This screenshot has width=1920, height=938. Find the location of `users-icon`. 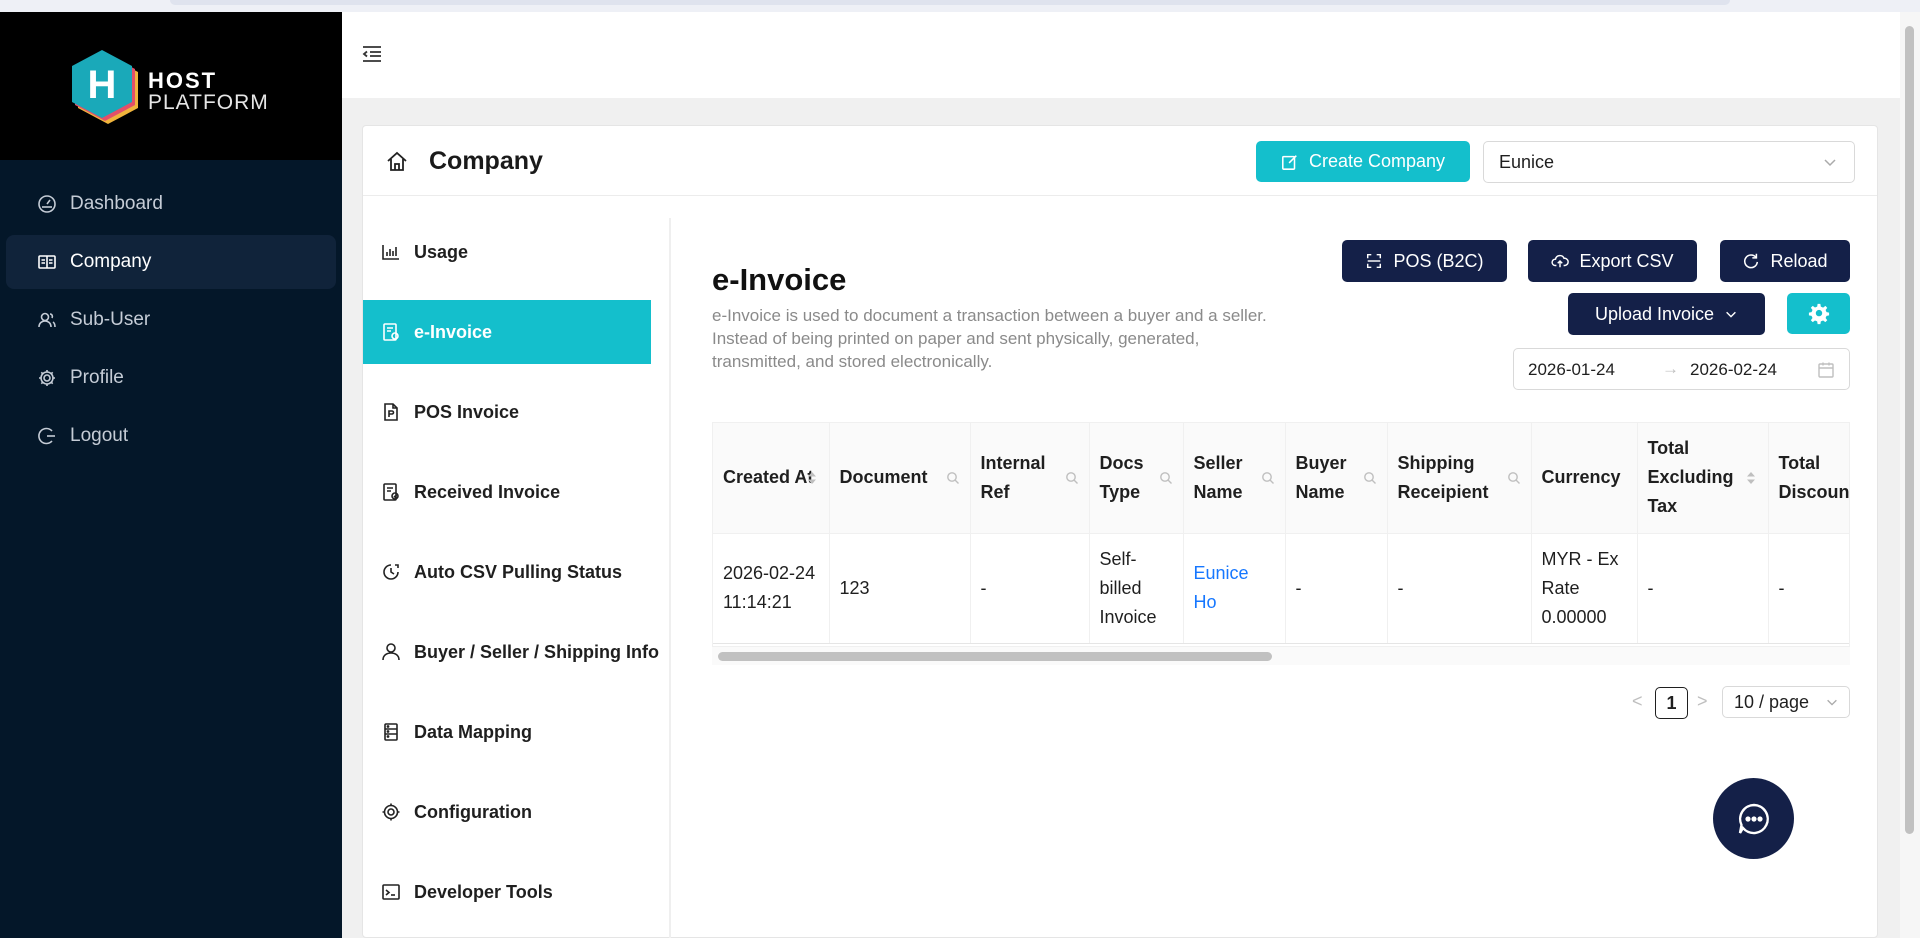

users-icon is located at coordinates (47, 320).